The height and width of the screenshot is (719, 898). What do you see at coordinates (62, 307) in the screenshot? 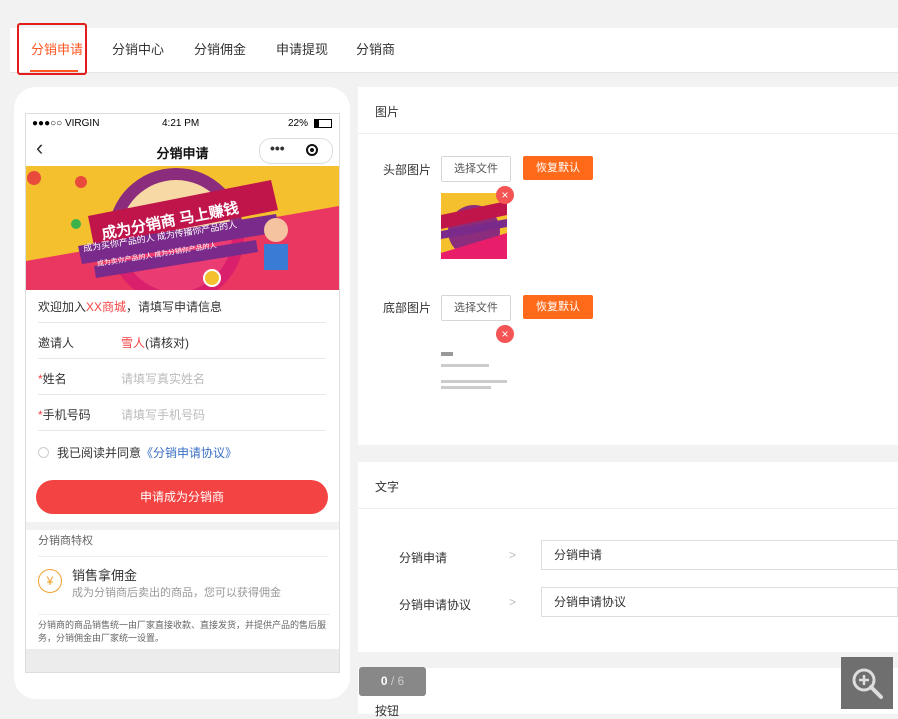
I see `welcome-prefix: 欢迎加入` at bounding box center [62, 307].